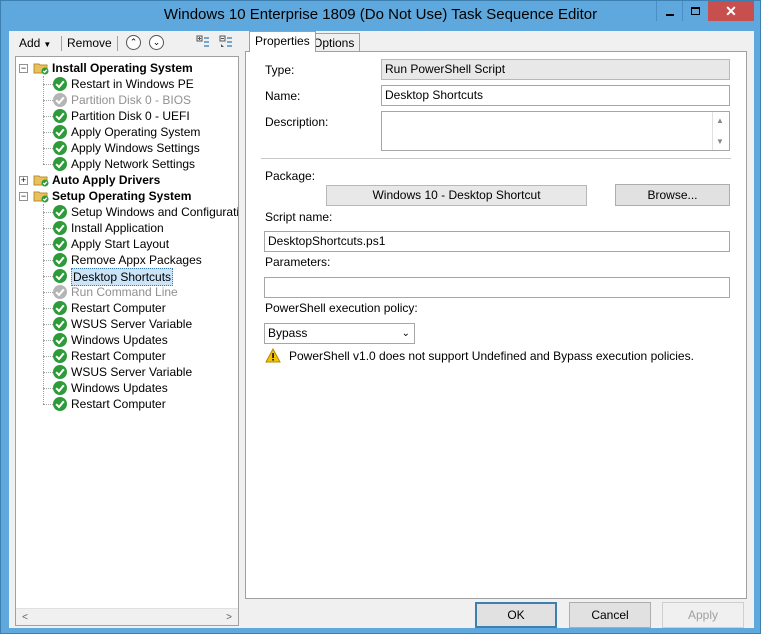  I want to click on tree-step: Apply Start Layout, so click(127, 244).